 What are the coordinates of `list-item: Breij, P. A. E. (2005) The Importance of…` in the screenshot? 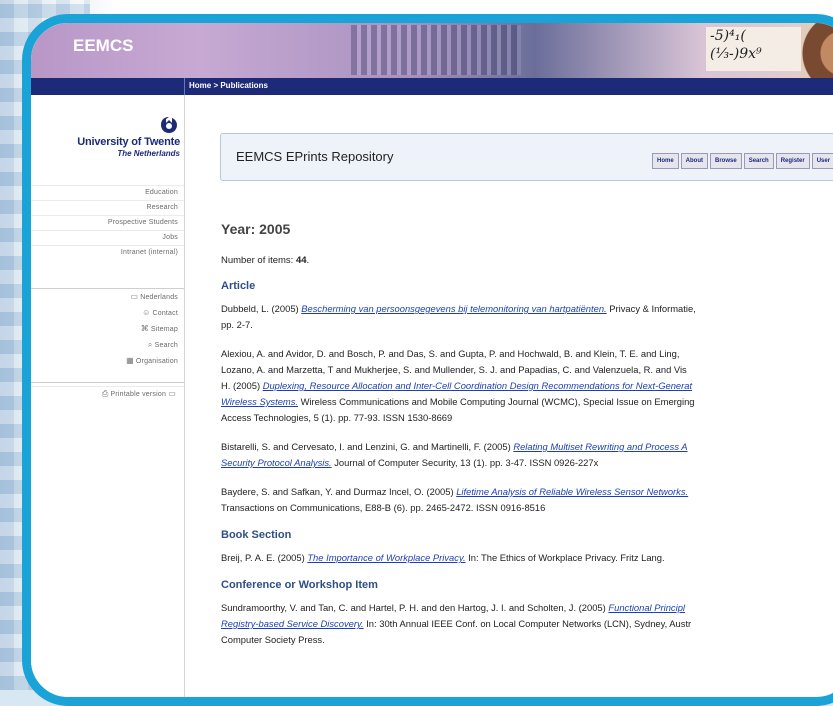 It's located at (527, 558).